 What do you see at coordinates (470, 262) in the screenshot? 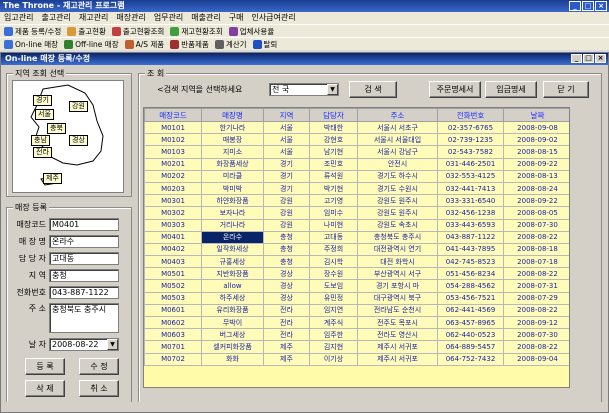
I see `table-cell: 042-745-8523` at bounding box center [470, 262].